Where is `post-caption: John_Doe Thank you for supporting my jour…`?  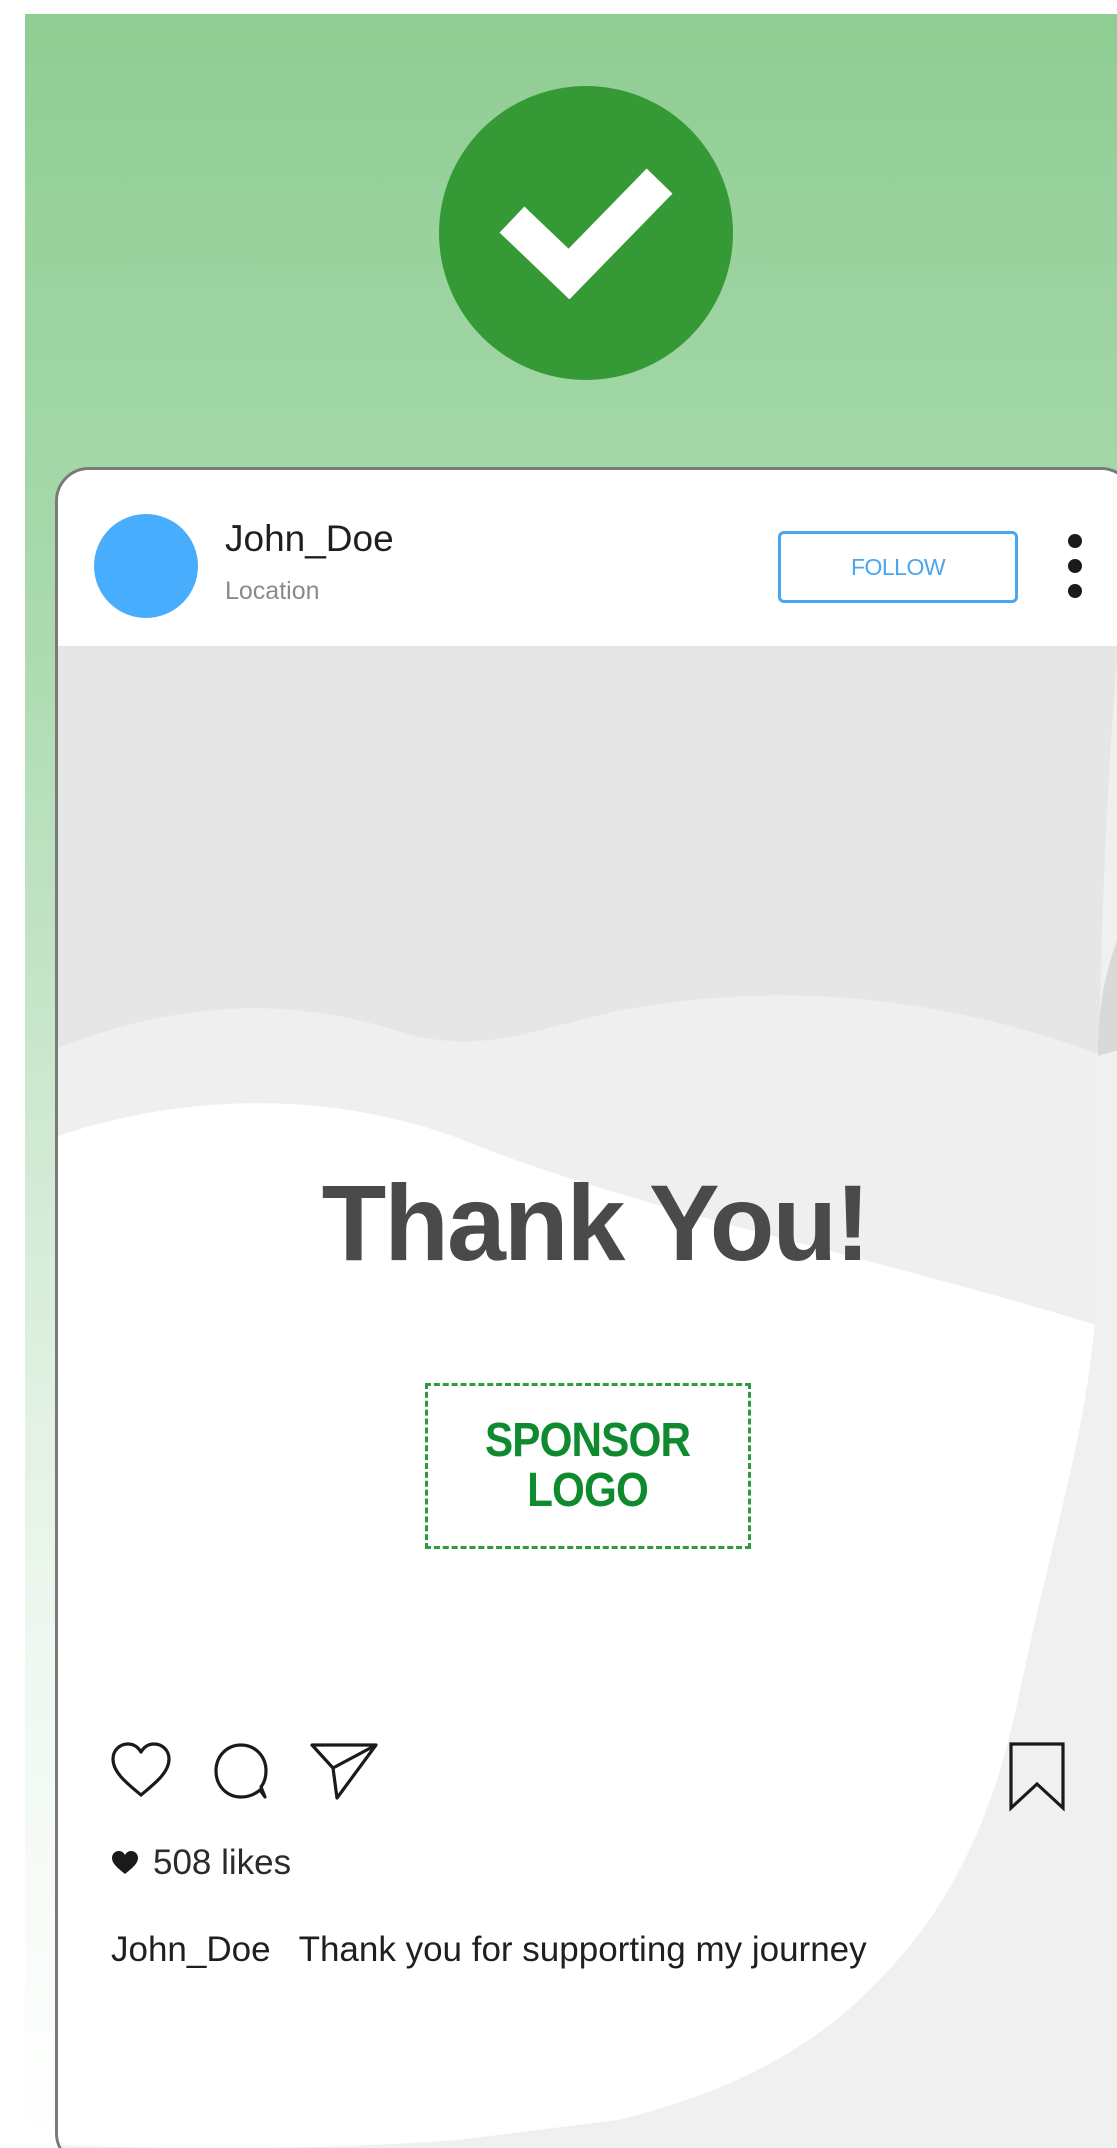 post-caption: John_Doe Thank you for supporting my jour… is located at coordinates (489, 1950).